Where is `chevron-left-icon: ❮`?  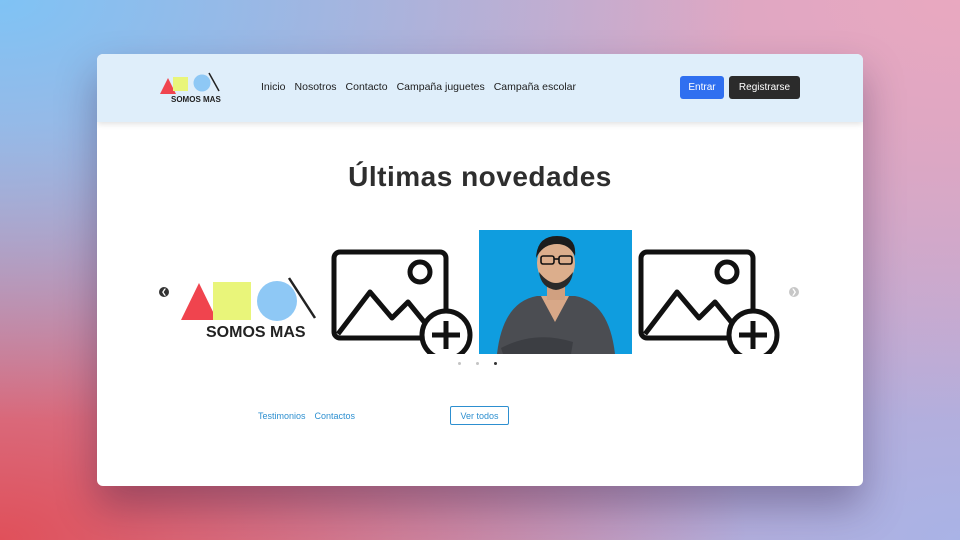
chevron-left-icon: ❮ is located at coordinates (164, 292).